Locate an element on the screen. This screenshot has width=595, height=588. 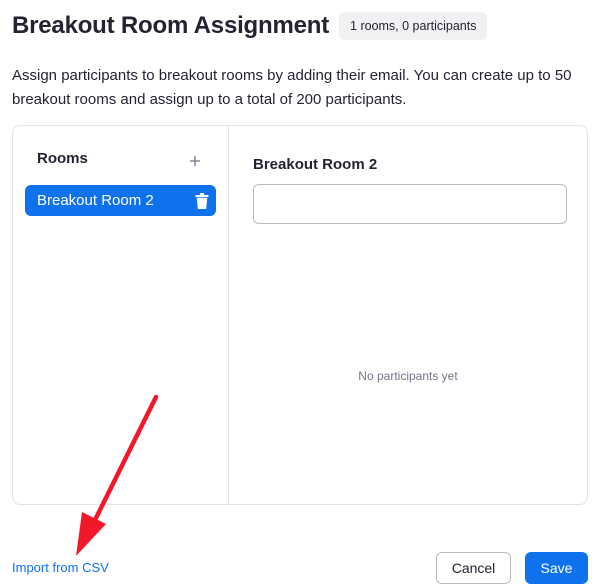
save-button: Save is located at coordinates (556, 568).